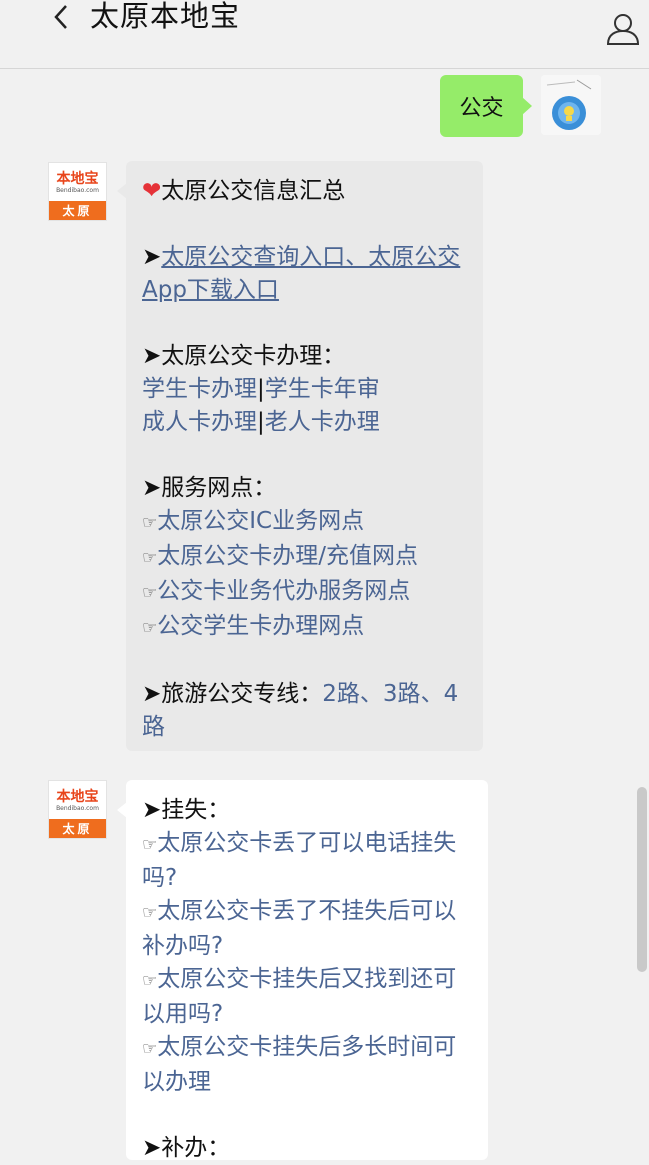 This screenshot has height=1165, width=649. I want to click on tour-bus-section: ➤旅游公交专线：2路、3路、4路, so click(304, 711).